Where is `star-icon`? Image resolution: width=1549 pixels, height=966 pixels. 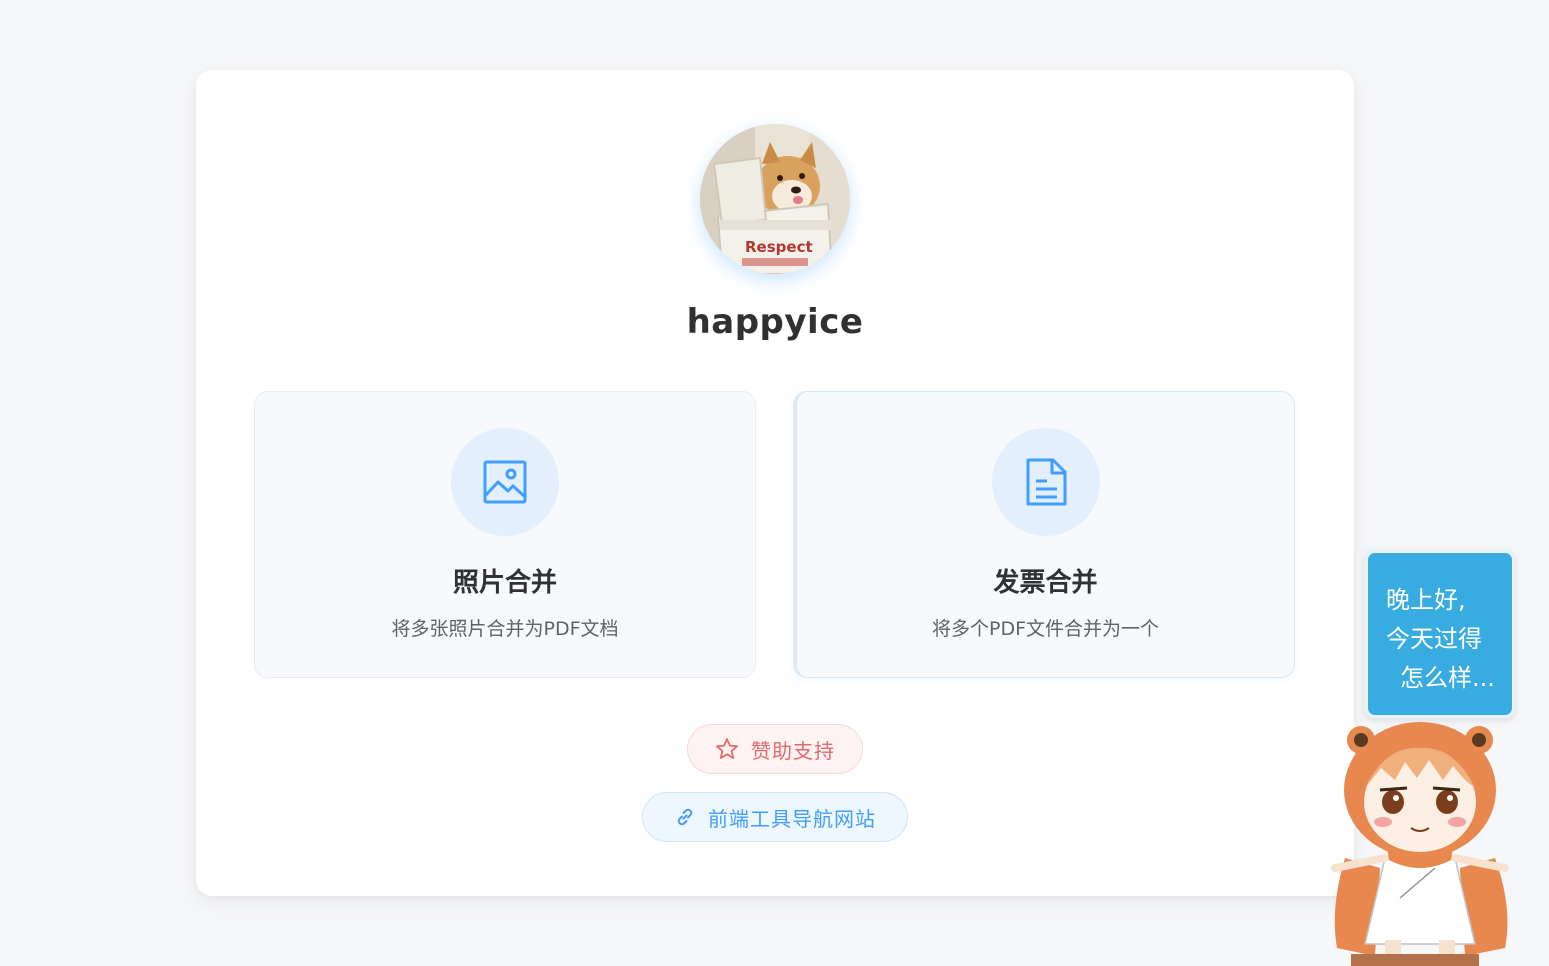 star-icon is located at coordinates (727, 749).